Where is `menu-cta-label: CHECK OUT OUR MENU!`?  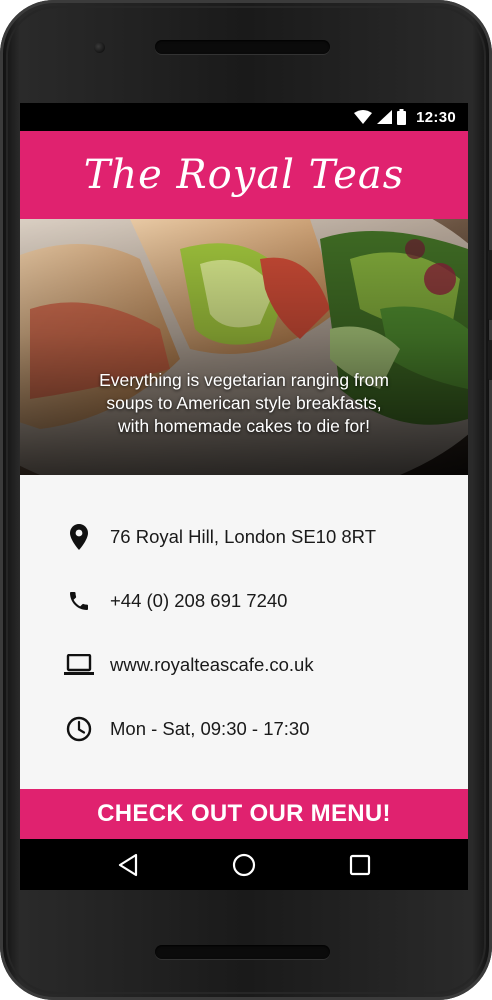 menu-cta-label: CHECK OUT OUR MENU! is located at coordinates (244, 813).